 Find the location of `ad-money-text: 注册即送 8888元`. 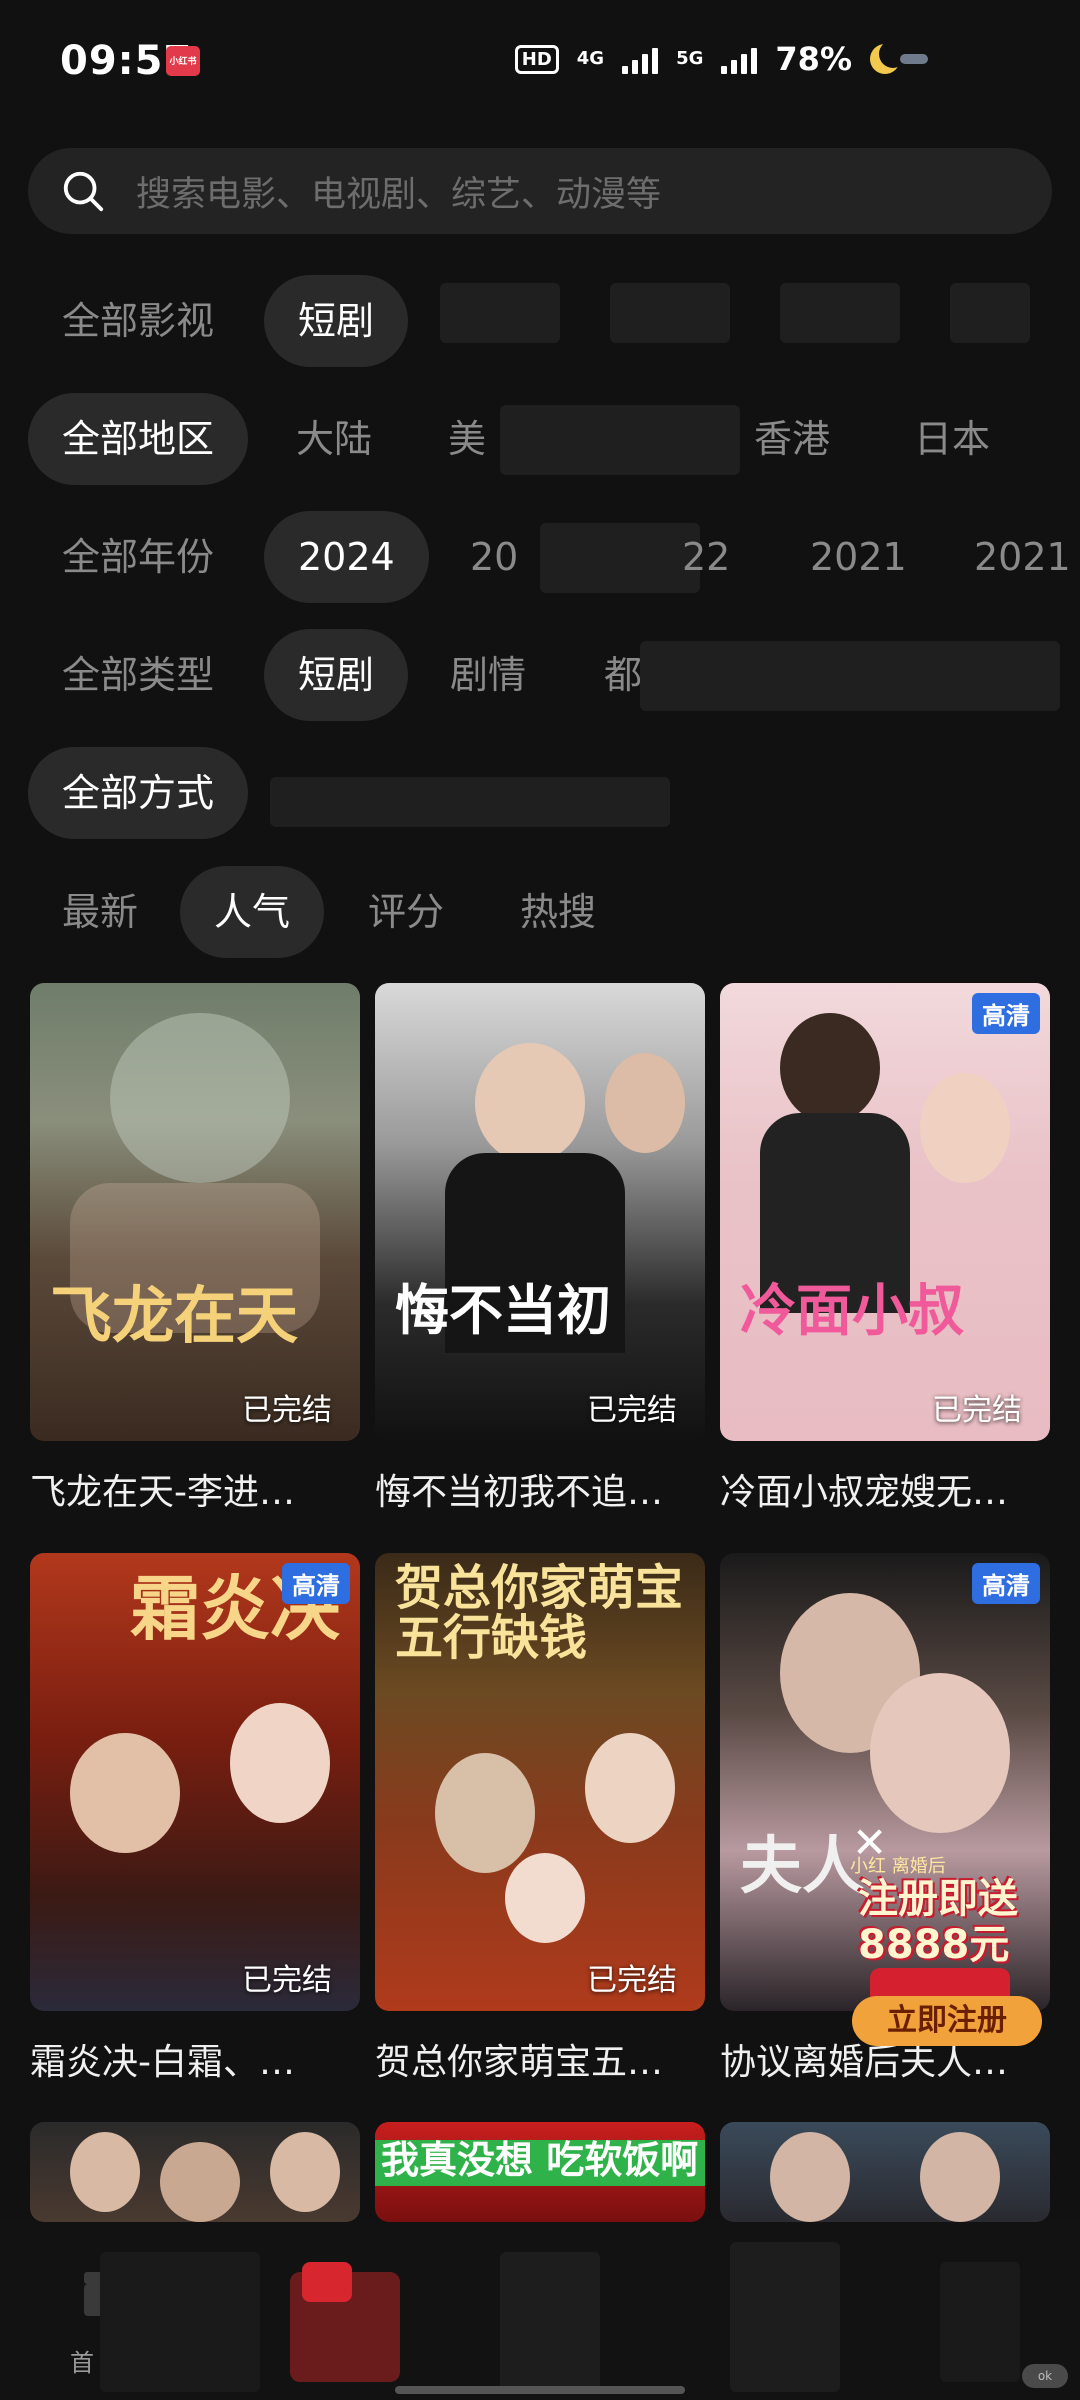

ad-money-text: 注册即送 8888元 is located at coordinates (938, 1922).